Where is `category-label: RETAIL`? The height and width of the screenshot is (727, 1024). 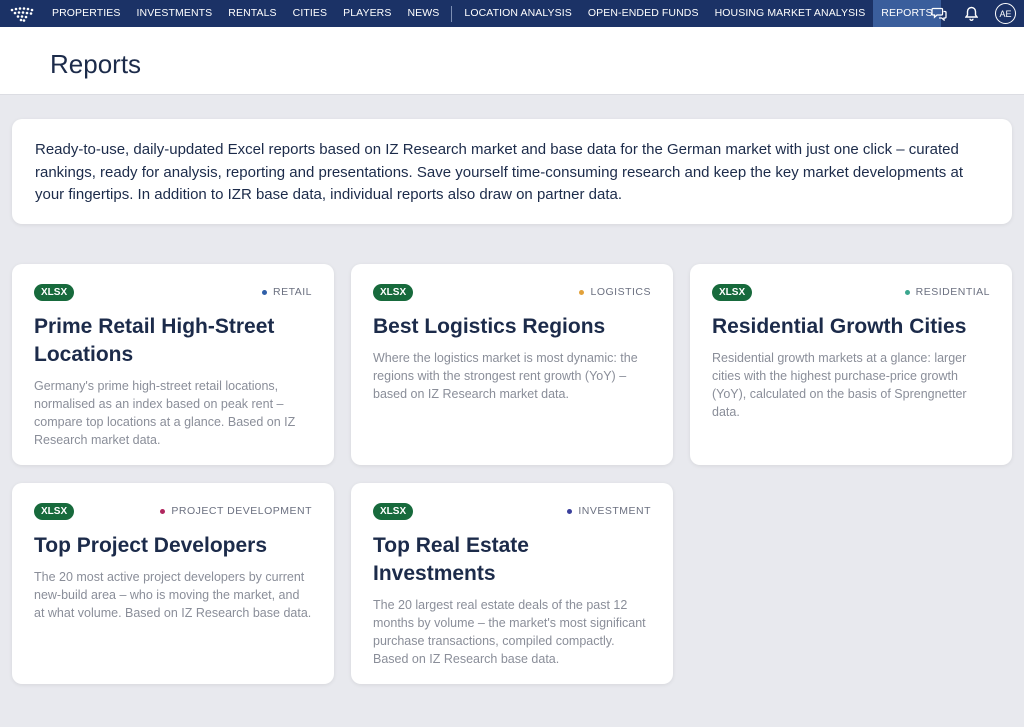 category-label: RETAIL is located at coordinates (287, 292).